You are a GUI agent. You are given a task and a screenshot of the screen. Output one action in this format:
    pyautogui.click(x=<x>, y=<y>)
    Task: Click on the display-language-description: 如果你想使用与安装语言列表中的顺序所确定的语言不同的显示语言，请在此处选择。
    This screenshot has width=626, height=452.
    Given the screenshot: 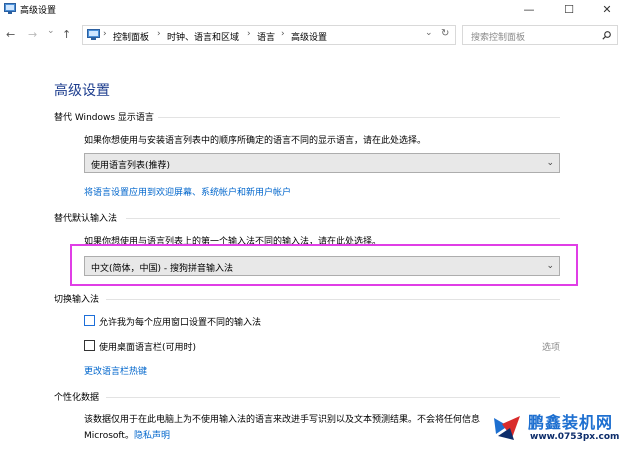 What is the action you would take?
    pyautogui.click(x=255, y=141)
    